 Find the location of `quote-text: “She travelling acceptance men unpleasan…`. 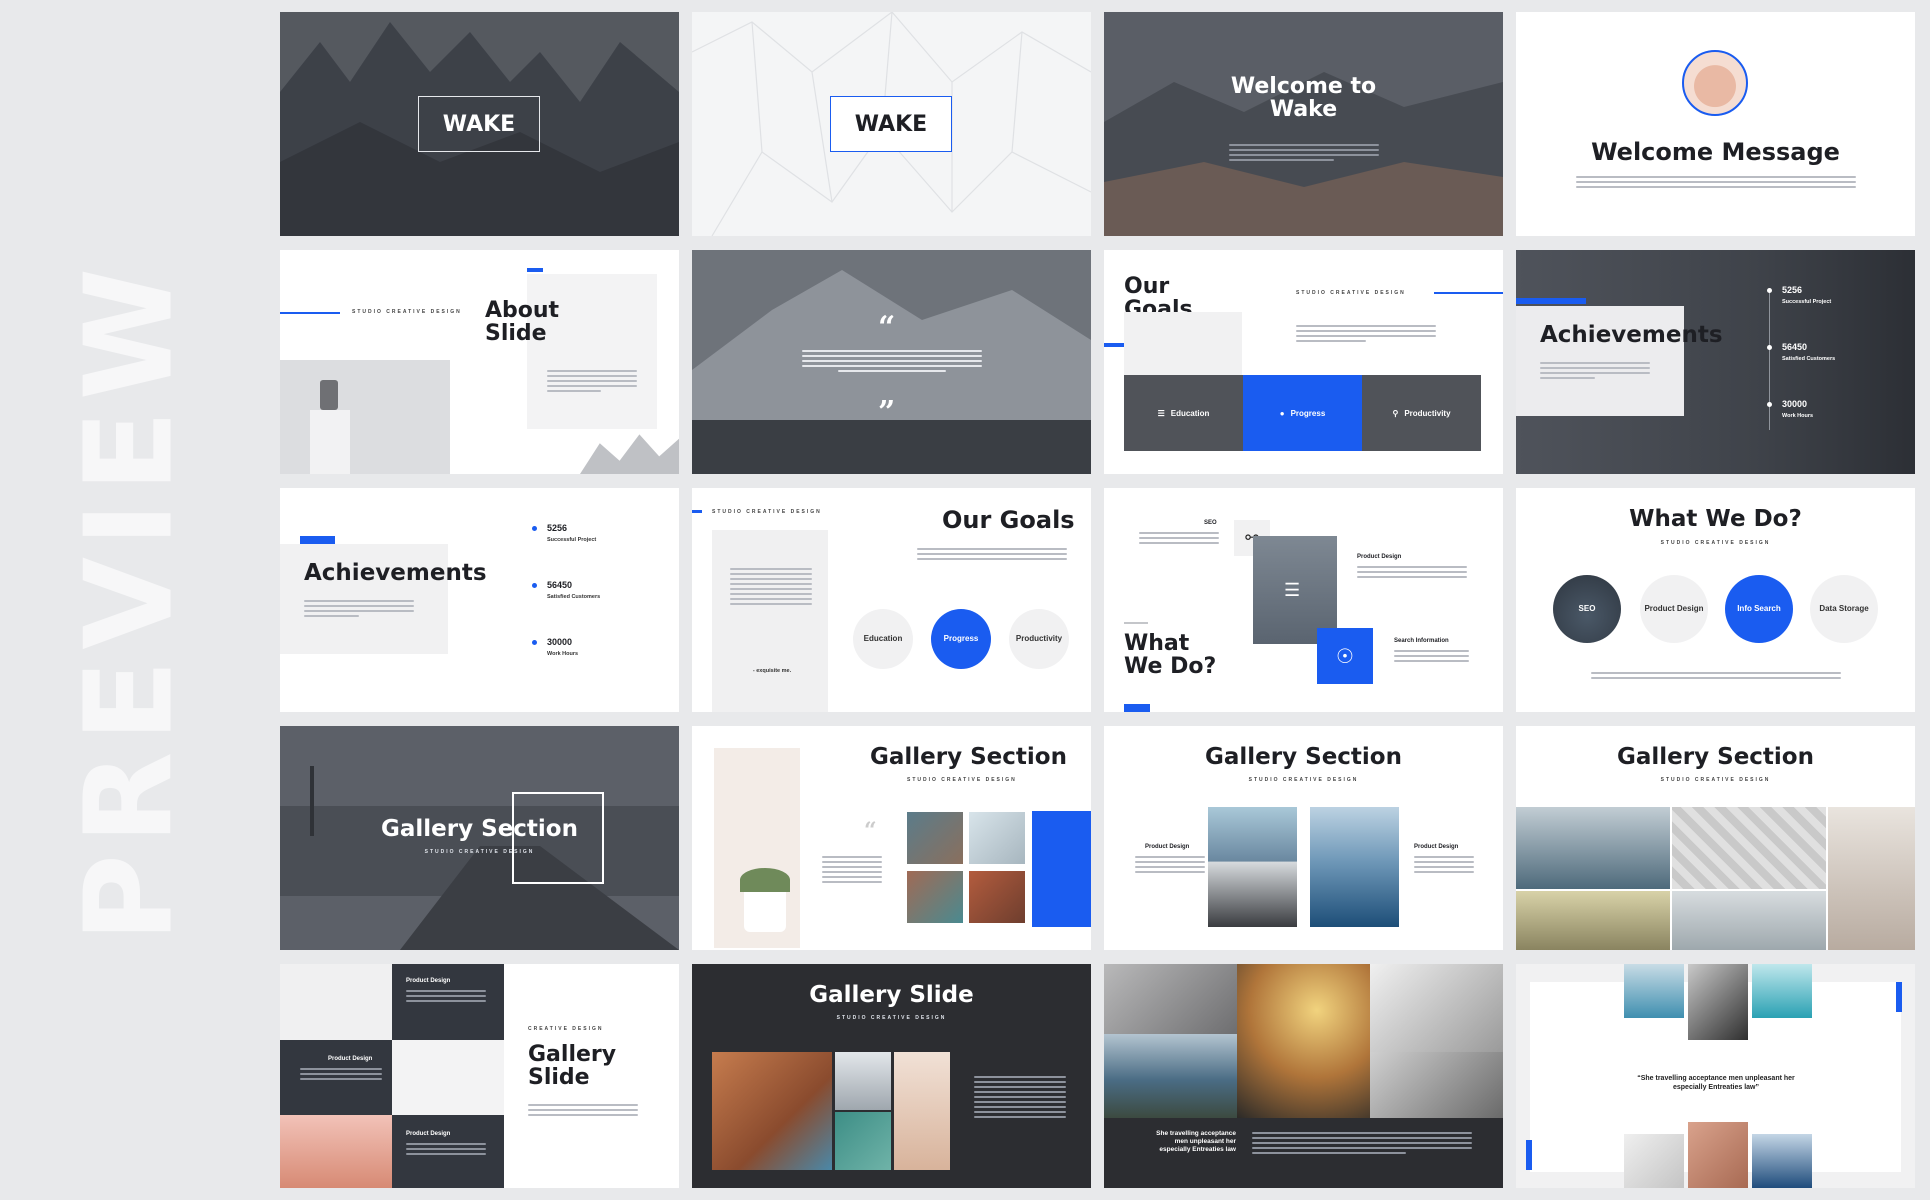

quote-text: “She travelling acceptance men unpleasan… is located at coordinates (1716, 1083).